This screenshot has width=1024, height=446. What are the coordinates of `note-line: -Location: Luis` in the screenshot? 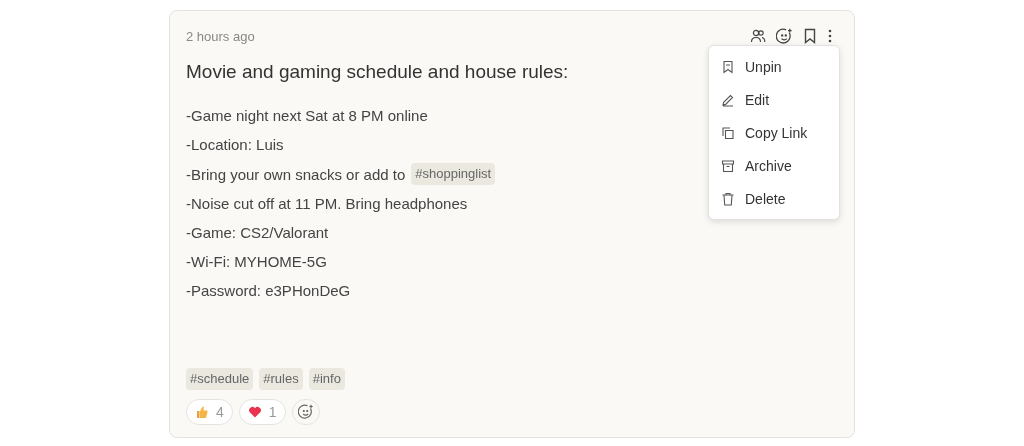 It's located at (235, 145).